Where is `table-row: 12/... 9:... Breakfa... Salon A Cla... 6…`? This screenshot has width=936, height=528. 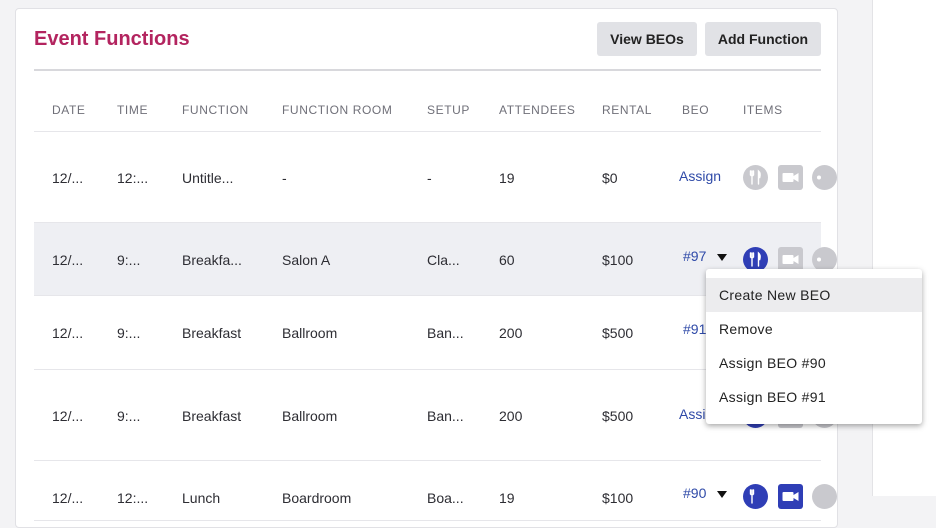 table-row: 12/... 9:... Breakfa... Salon A Cla... 6… is located at coordinates (435, 259).